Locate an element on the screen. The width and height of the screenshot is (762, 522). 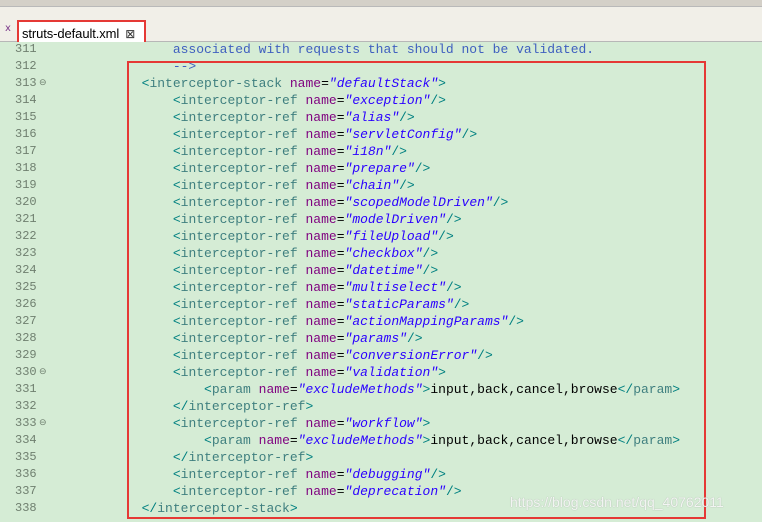
line-number: 315 is located at coordinates (26, 117).